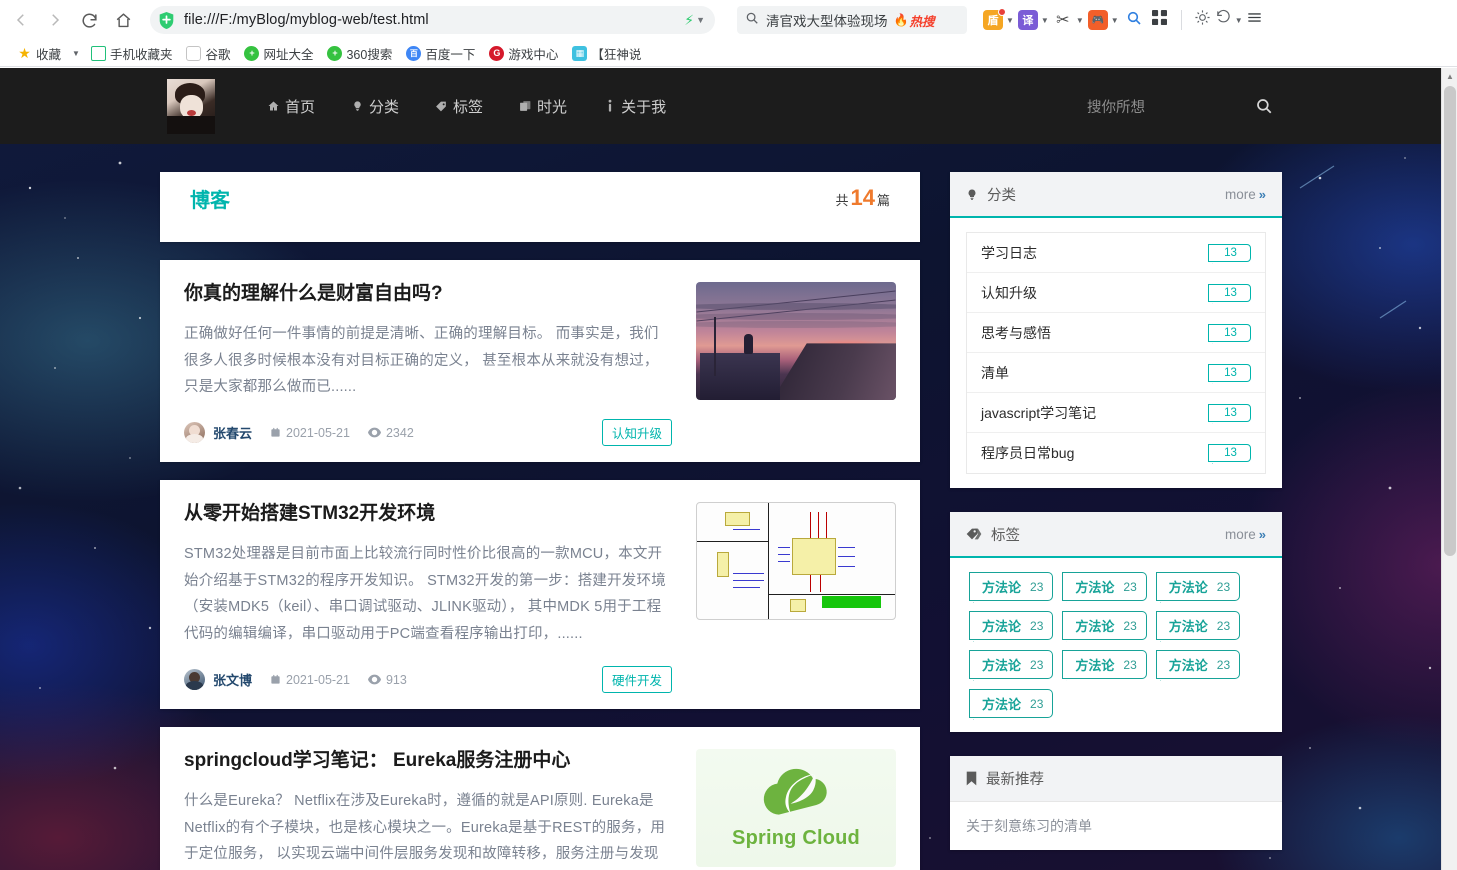 This screenshot has width=1457, height=870. I want to click on post-title: 从零开始搭建STM32开发环境, so click(428, 514).